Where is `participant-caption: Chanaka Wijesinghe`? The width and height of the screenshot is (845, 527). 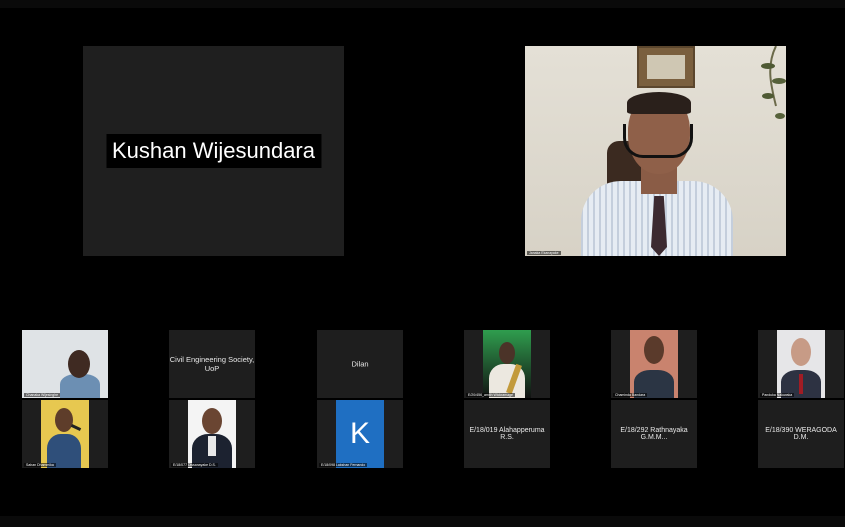
participant-caption: Chanaka Wijesinghe is located at coordinates (42, 395).